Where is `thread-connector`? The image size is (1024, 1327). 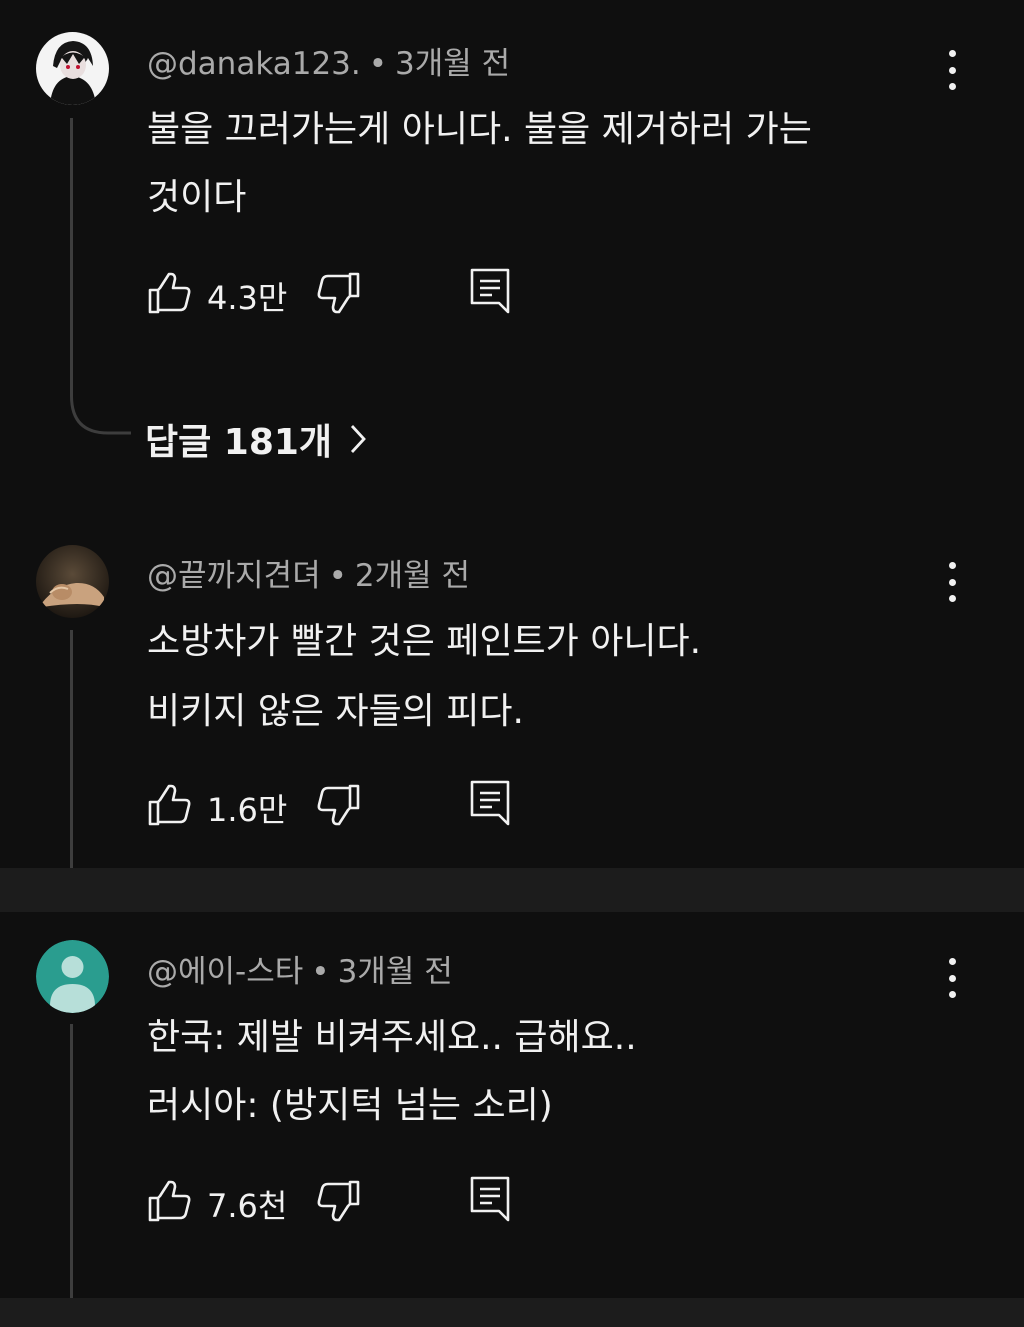
thread-connector is located at coordinates (100, 402).